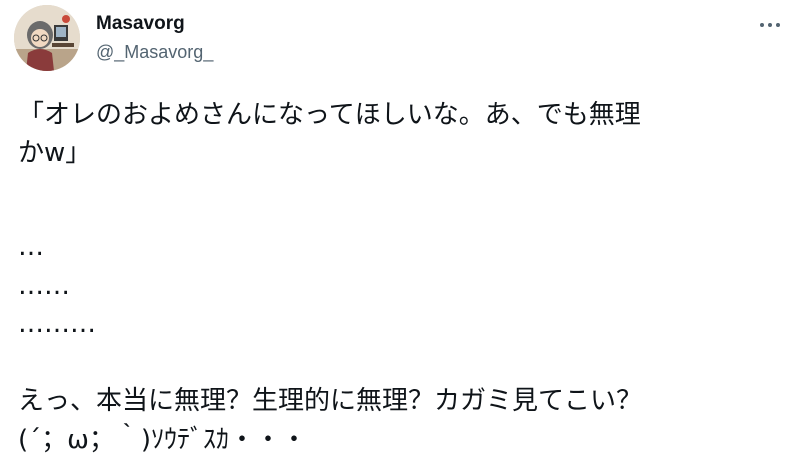  I want to click on avatar, so click(47, 38).